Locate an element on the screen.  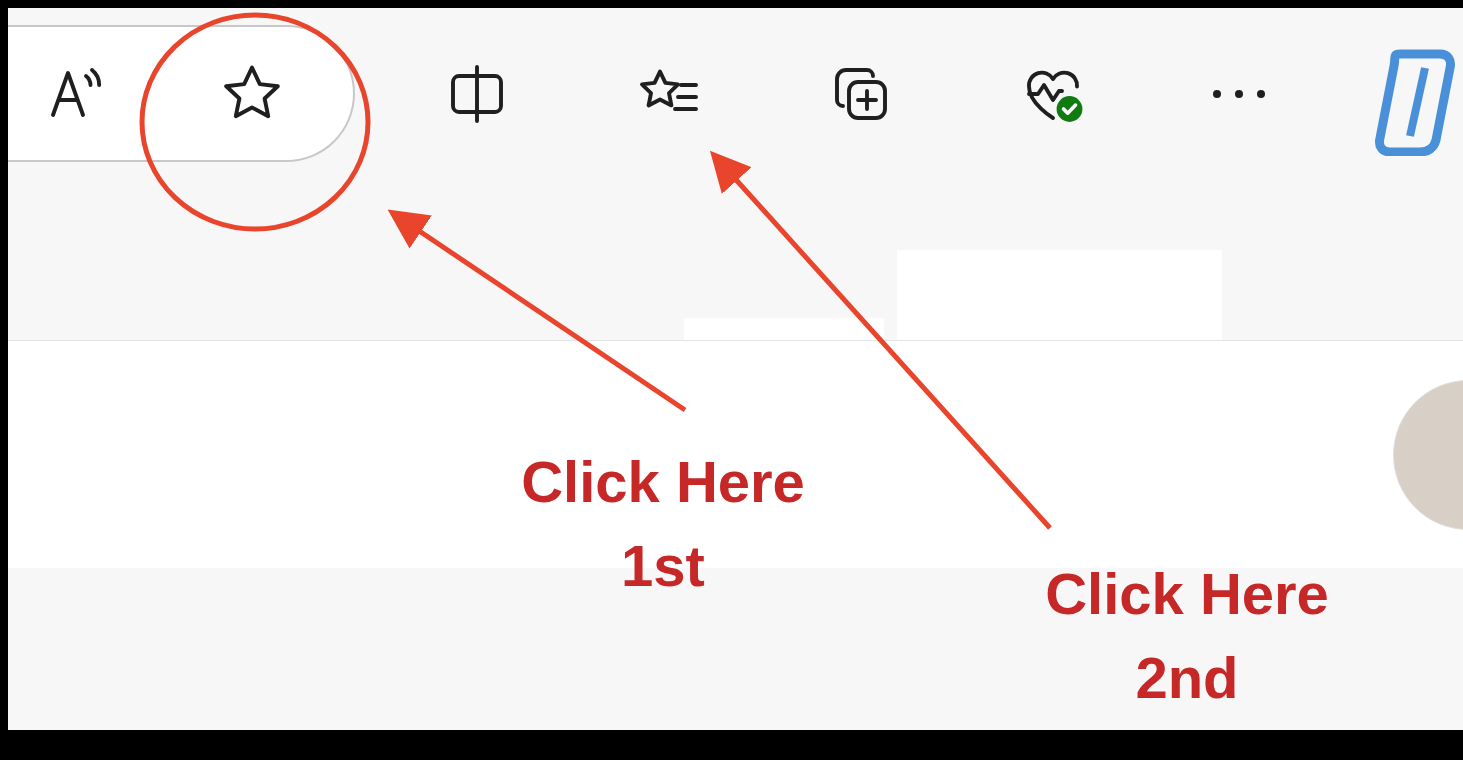
annotation-text: 1st is located at coordinates (663, 566).